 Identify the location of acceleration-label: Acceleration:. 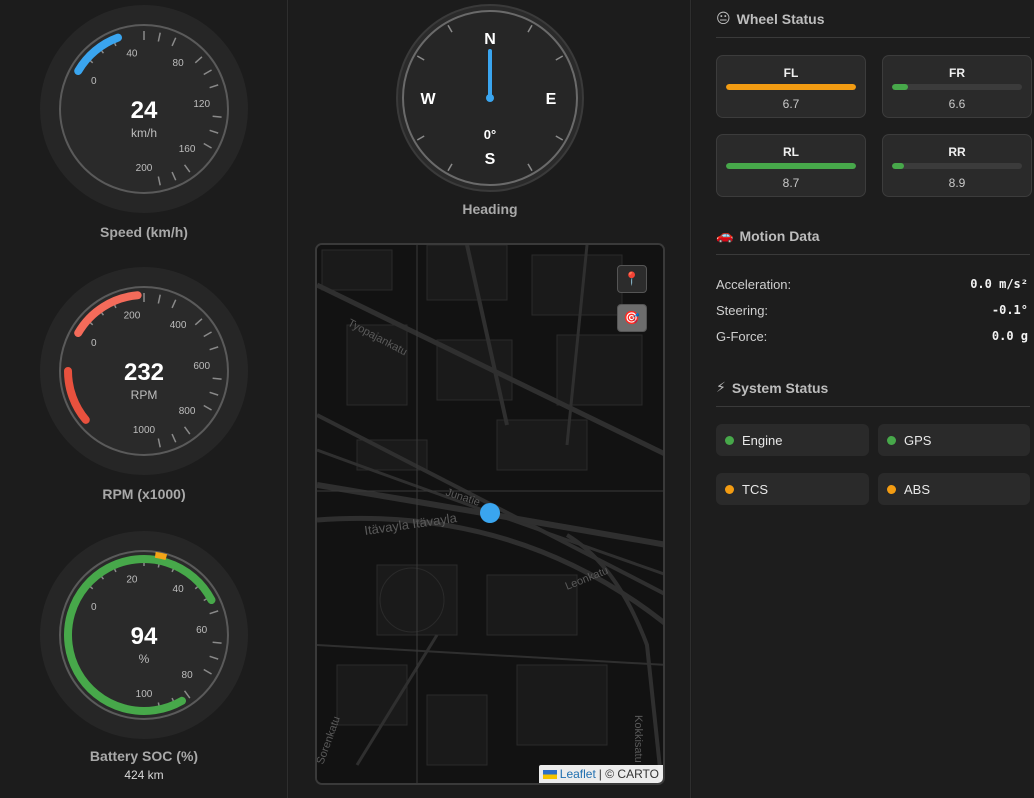
(754, 284).